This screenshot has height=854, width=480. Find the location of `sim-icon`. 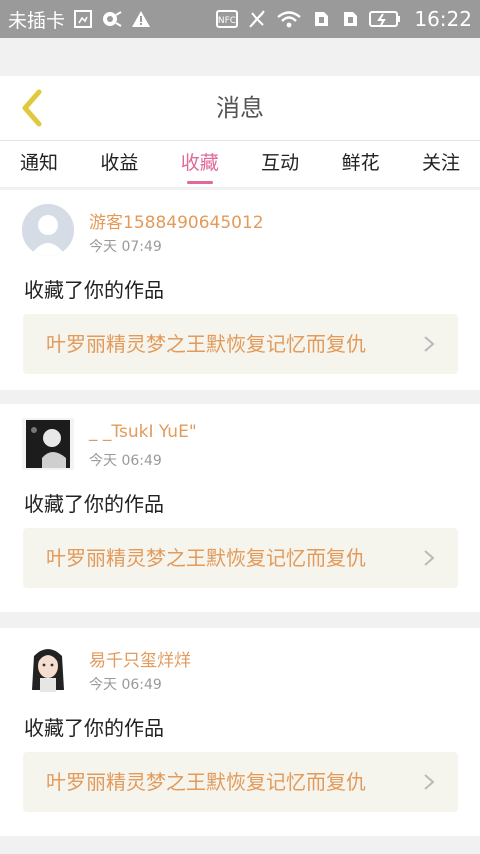

sim-icon is located at coordinates (83, 19).